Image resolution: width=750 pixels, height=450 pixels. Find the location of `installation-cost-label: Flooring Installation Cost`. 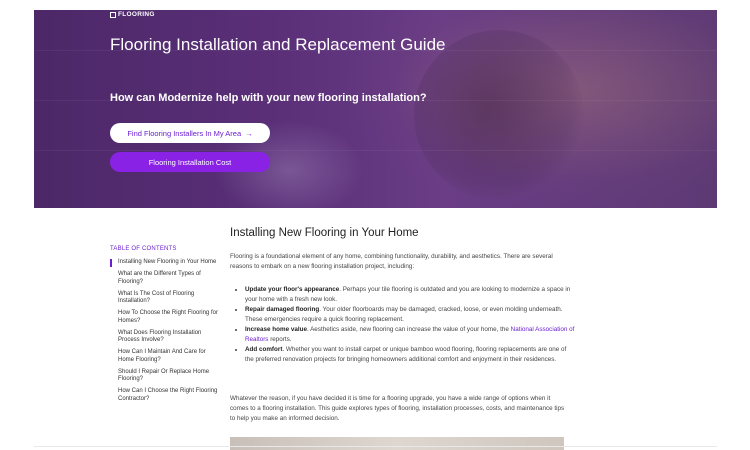

installation-cost-label: Flooring Installation Cost is located at coordinates (190, 162).